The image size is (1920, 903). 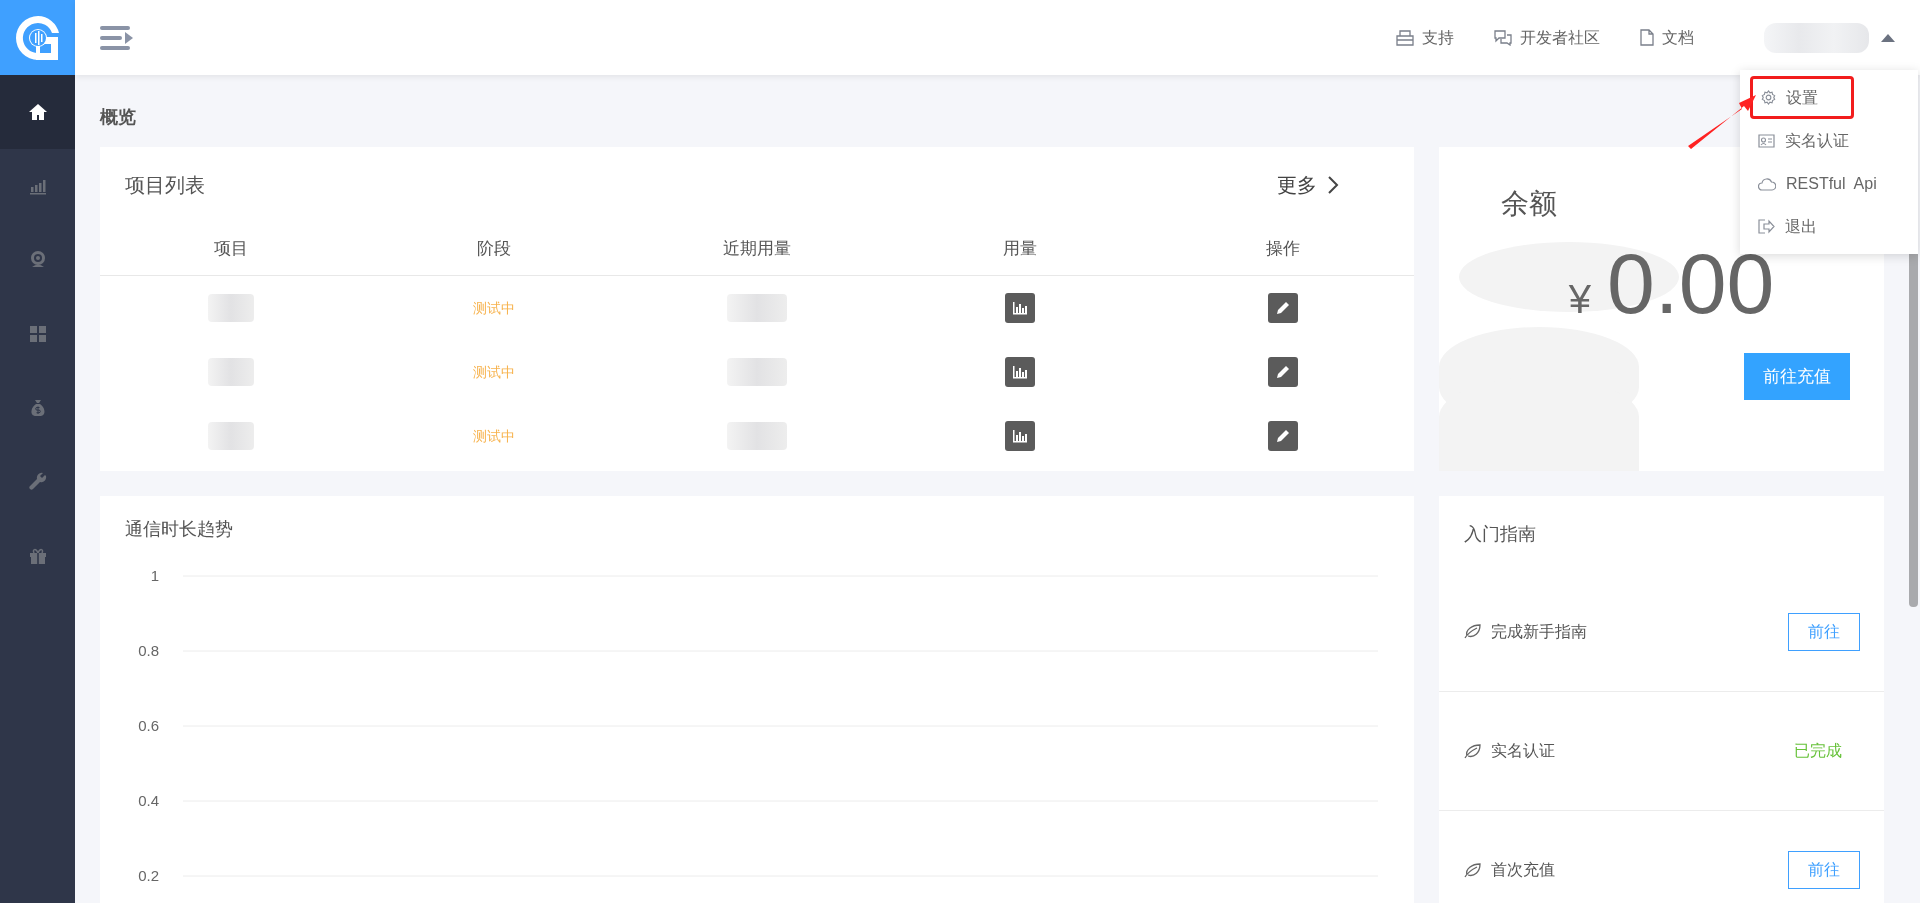 I want to click on home-icon, so click(x=37, y=112).